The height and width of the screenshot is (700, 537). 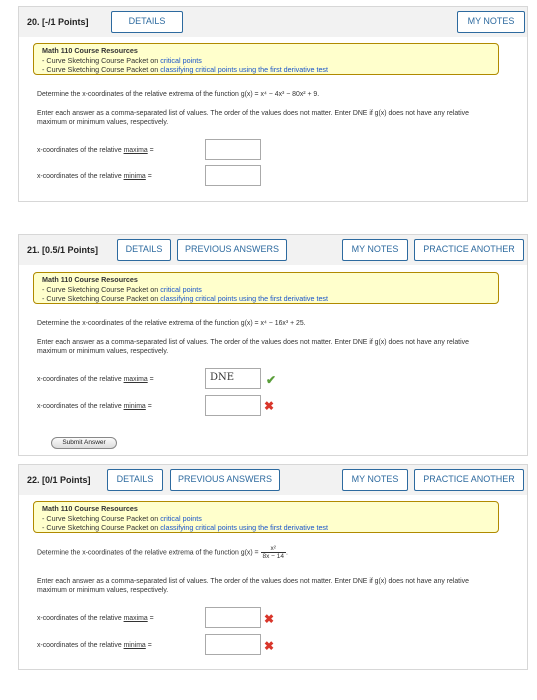 I want to click on correct-check-icon: ✔, so click(x=271, y=380).